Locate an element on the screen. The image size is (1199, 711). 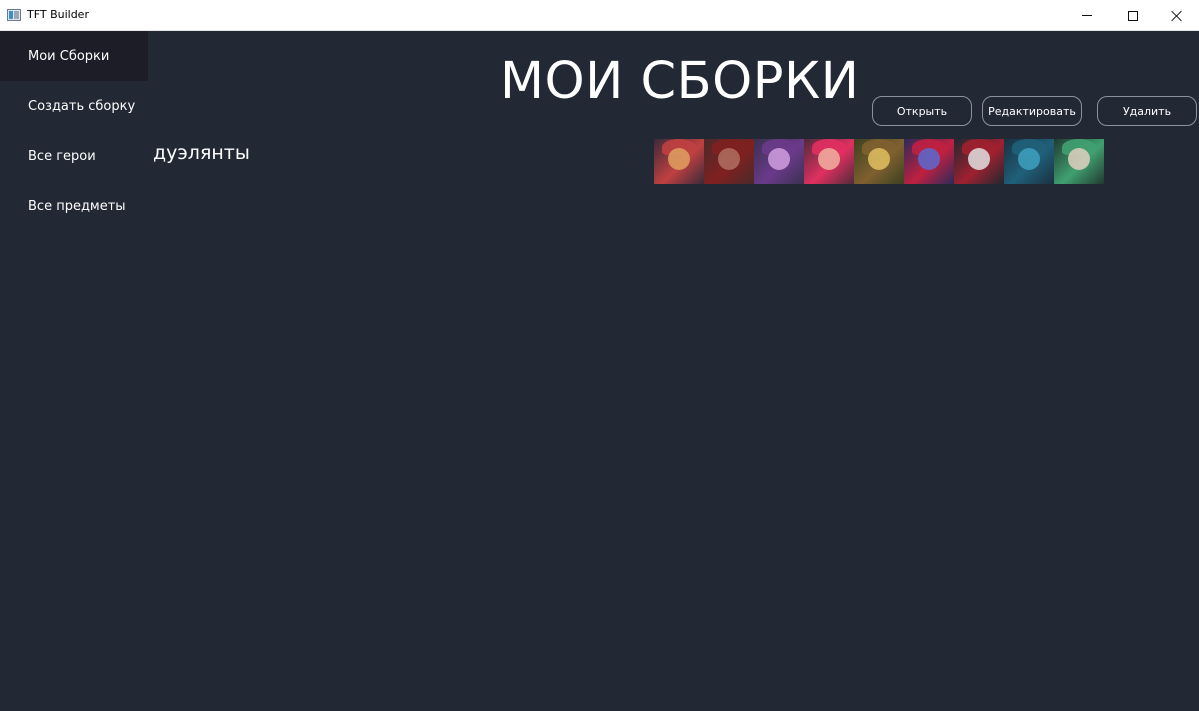
minimize-icon is located at coordinates (1087, 15).